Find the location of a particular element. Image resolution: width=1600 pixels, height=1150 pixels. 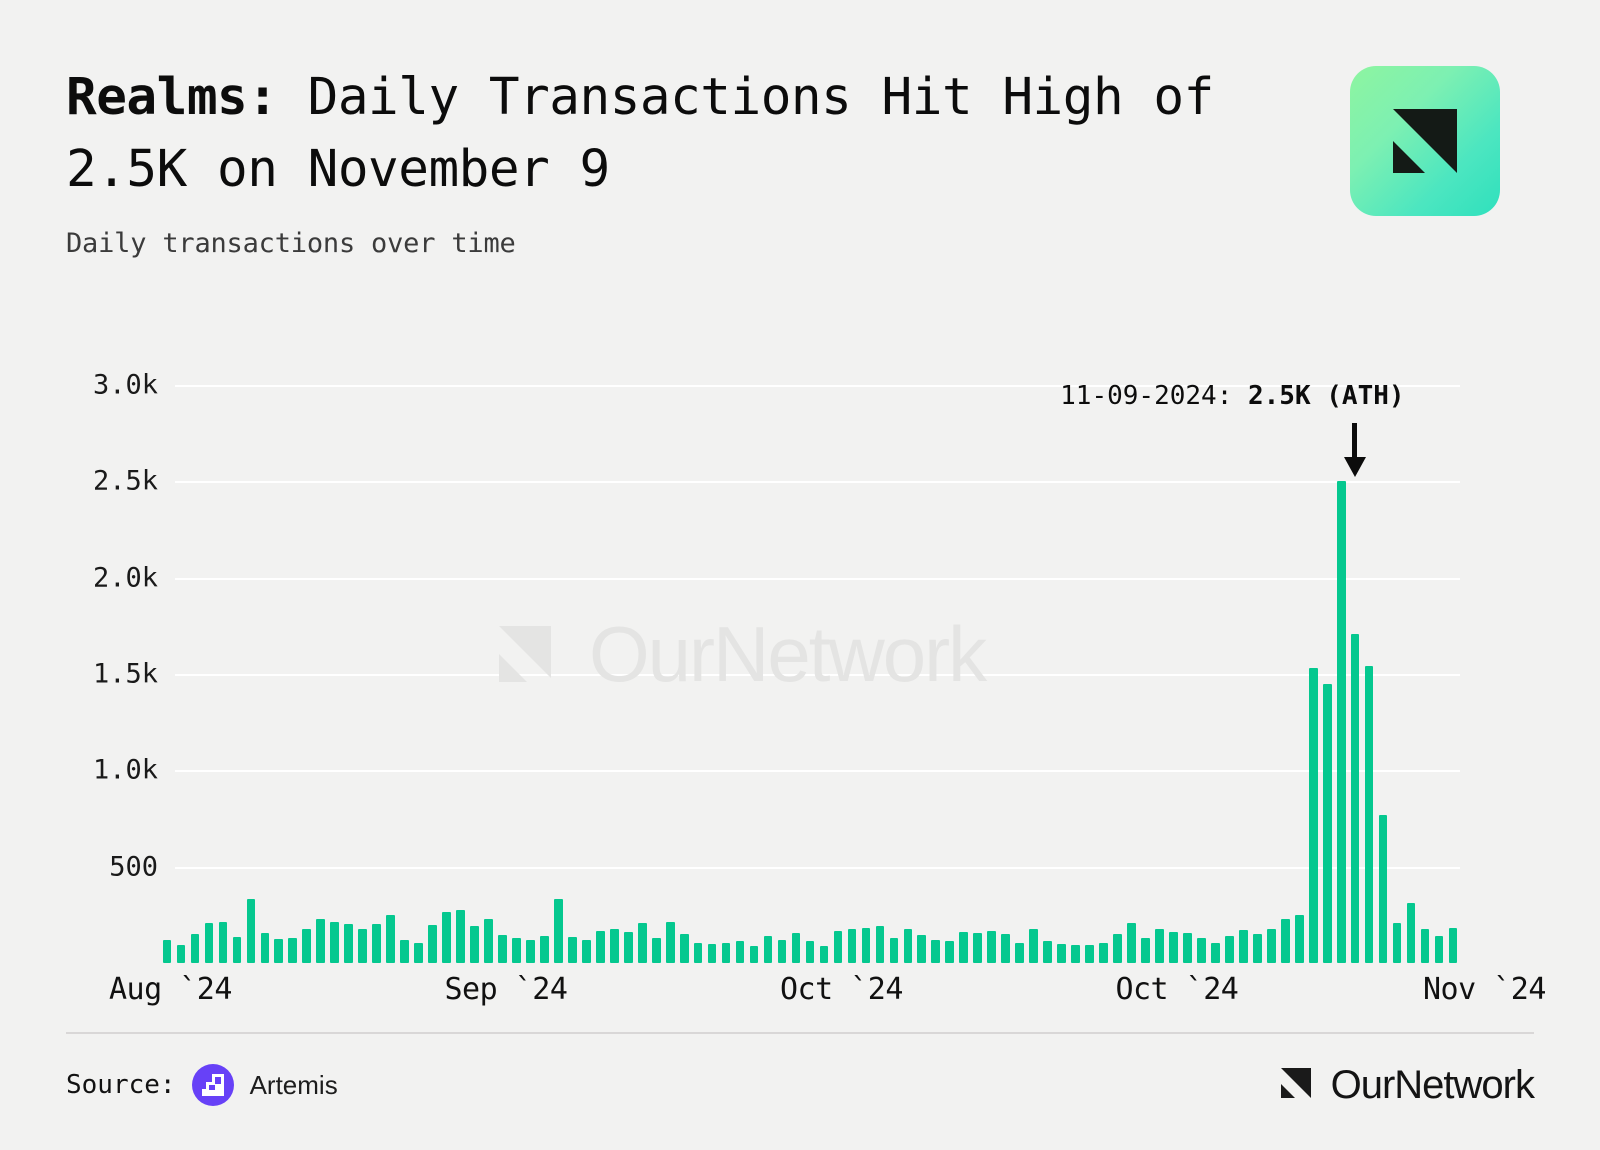

y-axis-tick-label: 2.5k is located at coordinates (125, 481).